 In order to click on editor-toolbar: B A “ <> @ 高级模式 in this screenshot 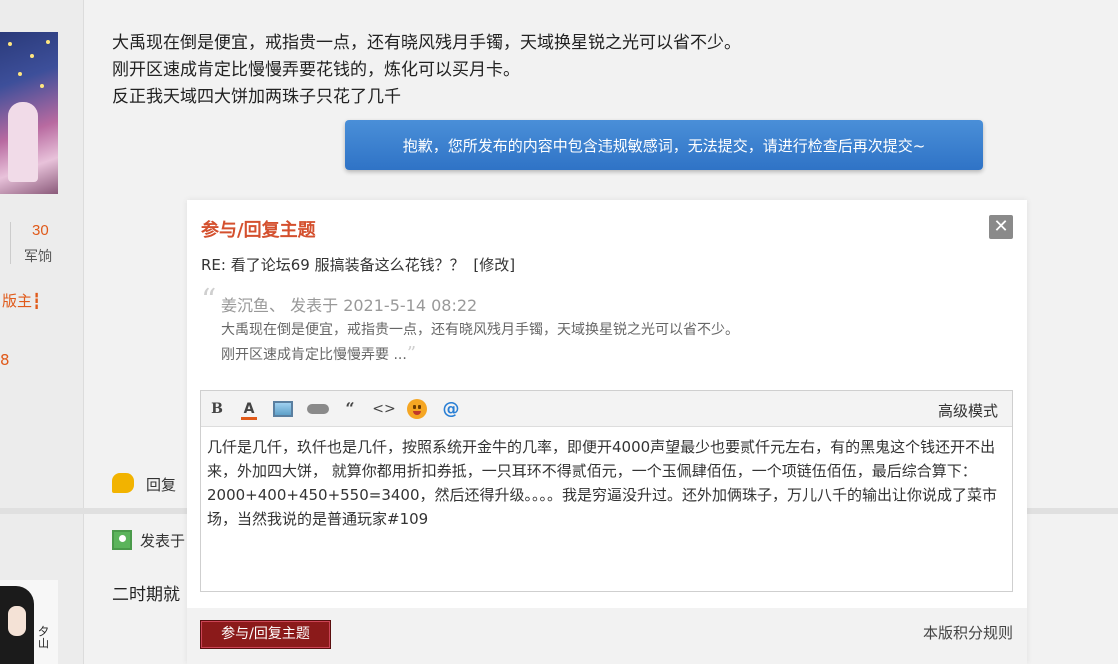, I will do `click(606, 409)`.